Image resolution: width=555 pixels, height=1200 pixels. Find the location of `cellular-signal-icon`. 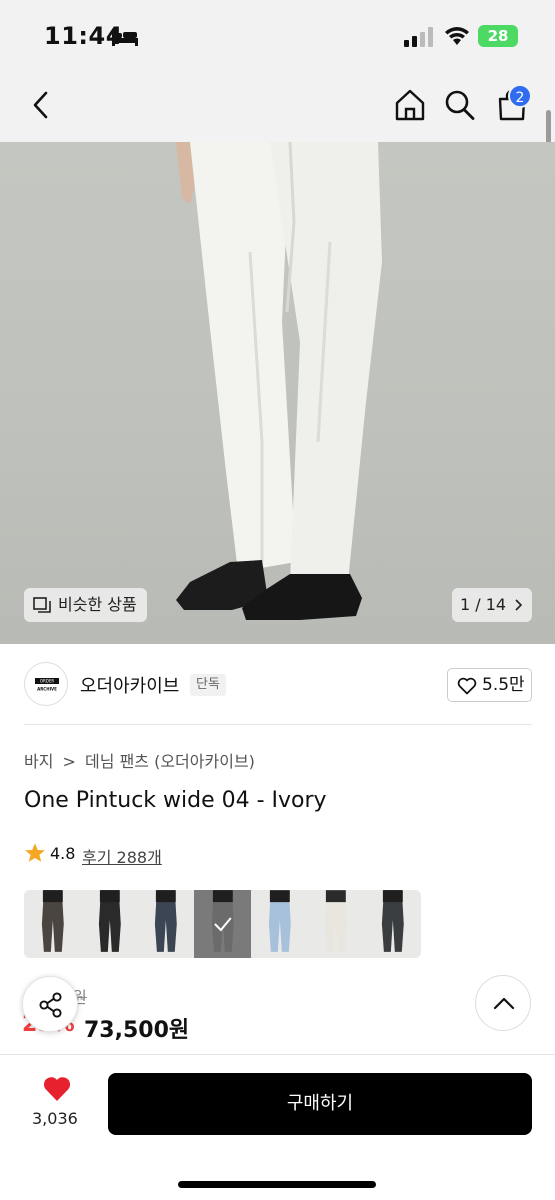

cellular-signal-icon is located at coordinates (418, 37).